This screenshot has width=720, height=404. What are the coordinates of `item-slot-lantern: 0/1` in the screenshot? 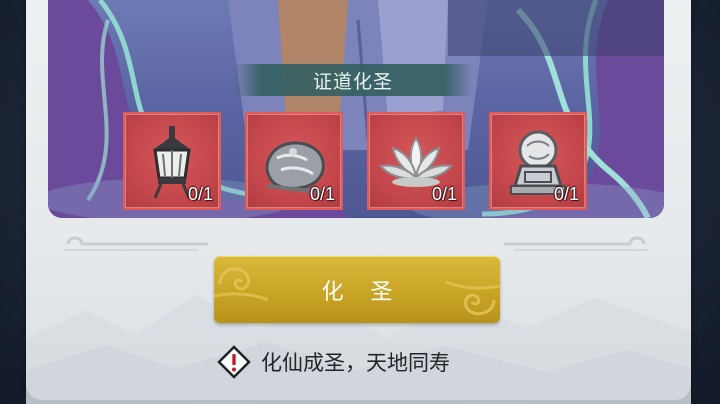 It's located at (172, 161).